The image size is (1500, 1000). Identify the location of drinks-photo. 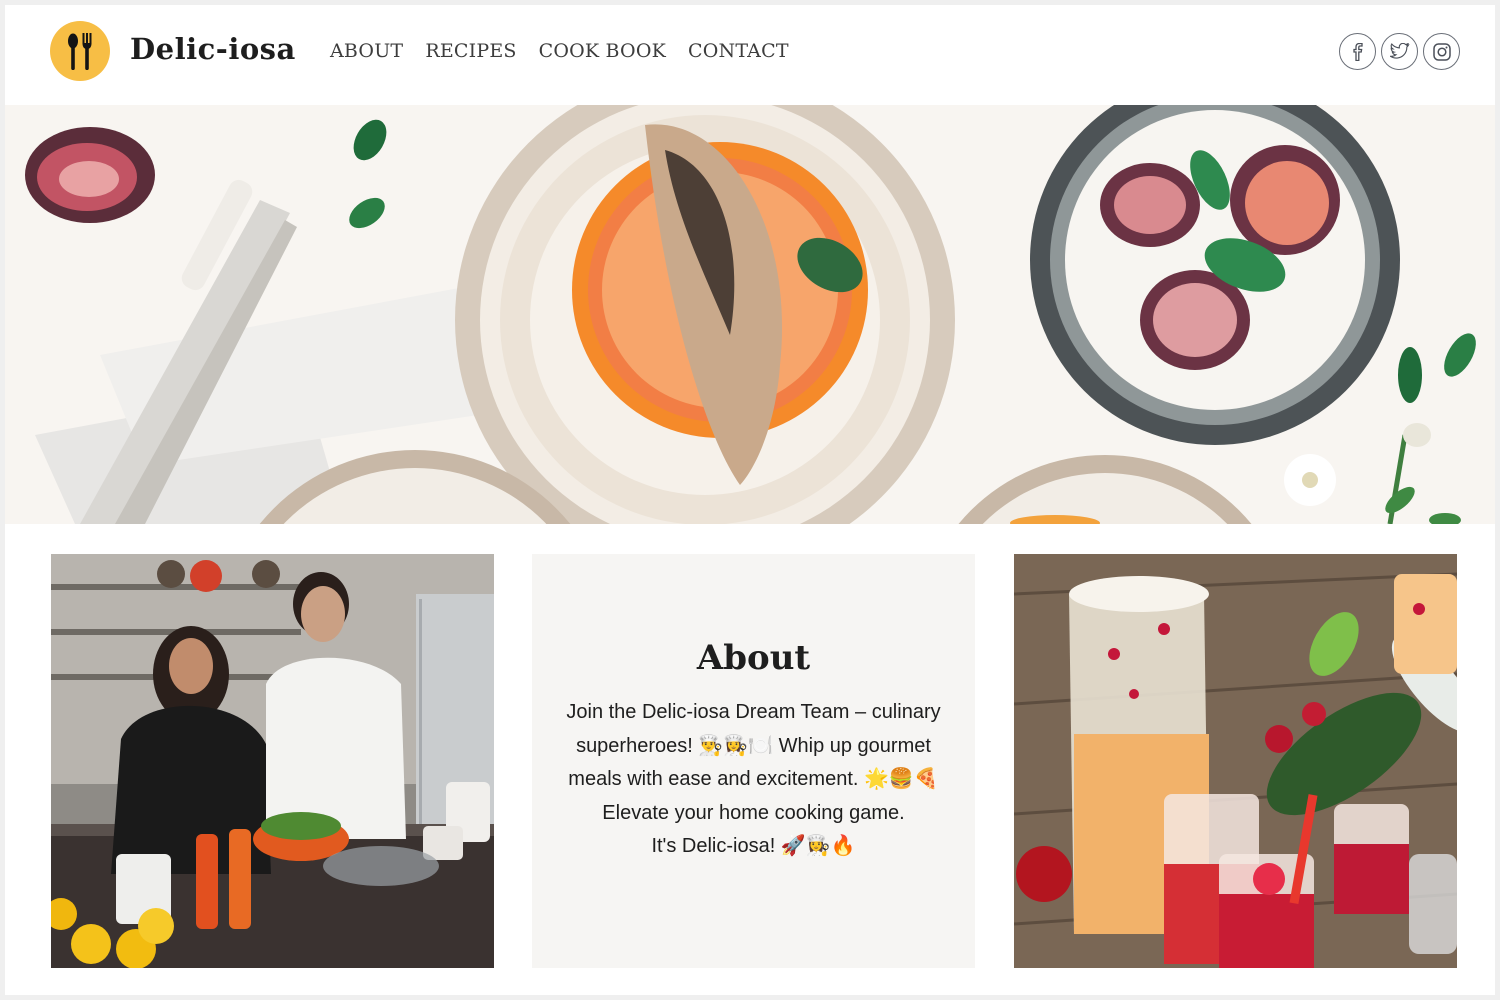
(1235, 761).